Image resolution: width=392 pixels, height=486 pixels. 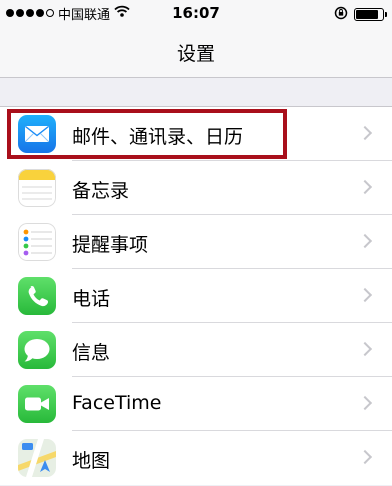 I want to click on reminders-icon, so click(x=37, y=242).